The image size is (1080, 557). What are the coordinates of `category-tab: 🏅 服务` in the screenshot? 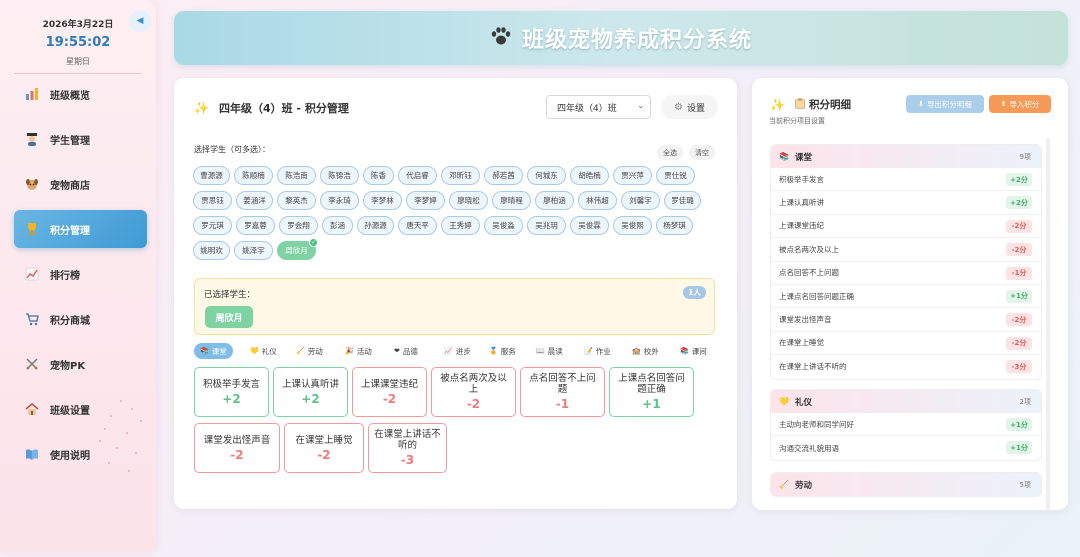 It's located at (502, 351).